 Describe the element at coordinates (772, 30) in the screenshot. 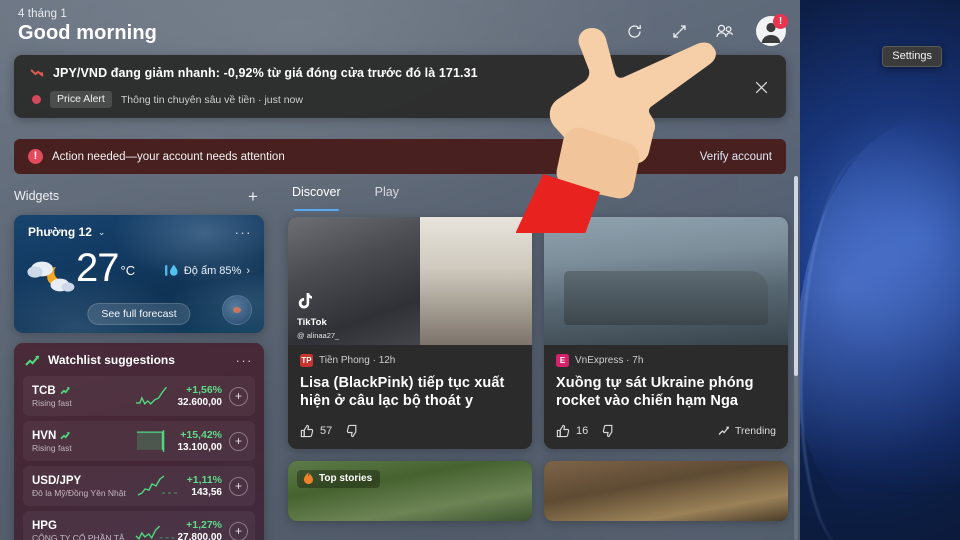

I see `avatar: !` at that location.